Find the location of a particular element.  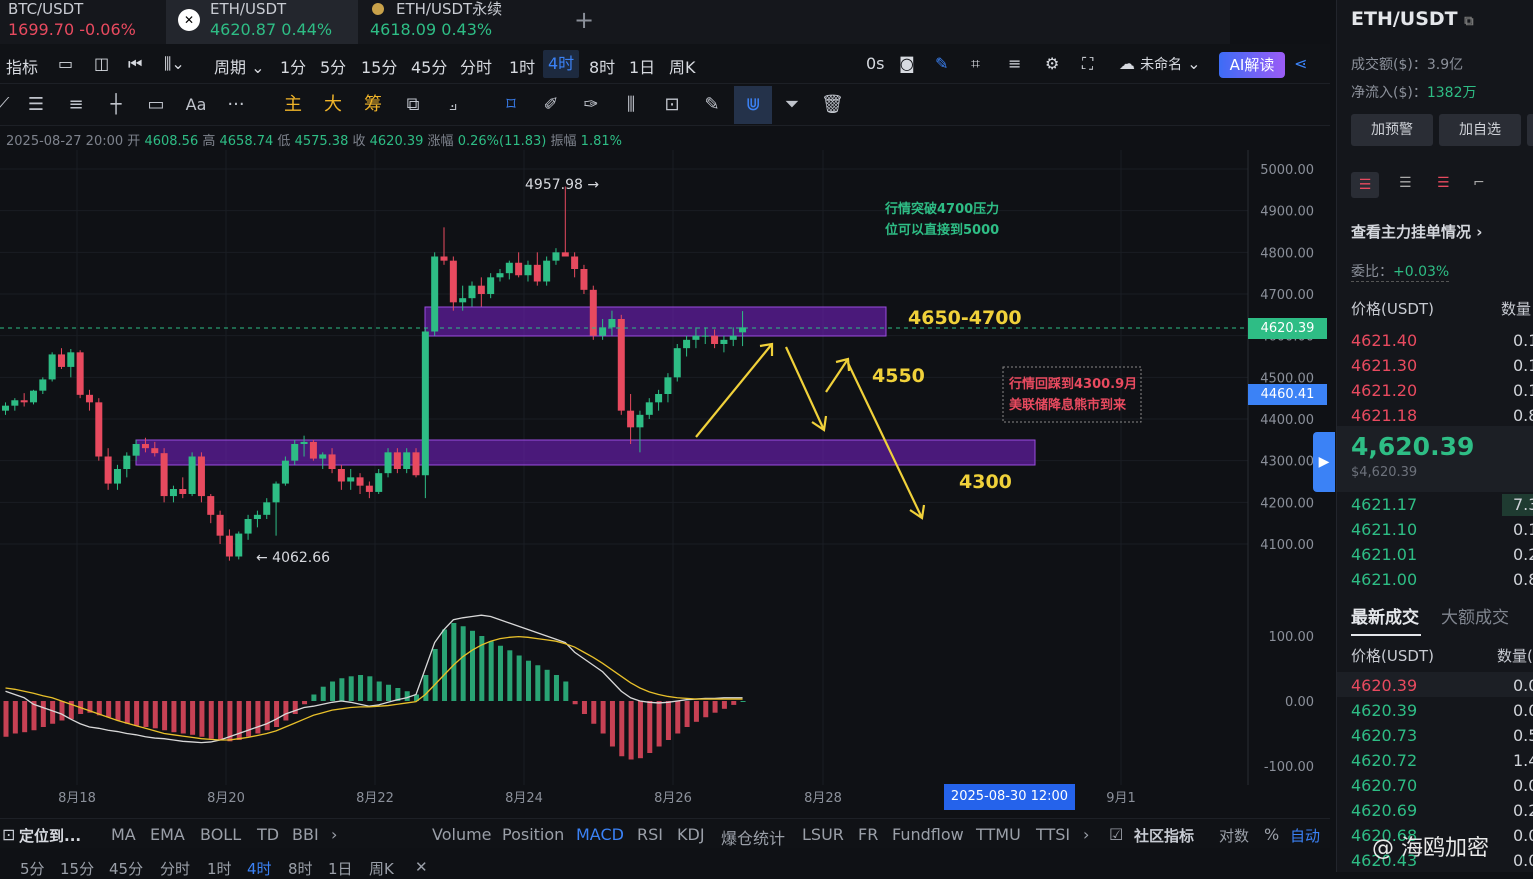

compare-icon: ⧉ is located at coordinates (413, 105).